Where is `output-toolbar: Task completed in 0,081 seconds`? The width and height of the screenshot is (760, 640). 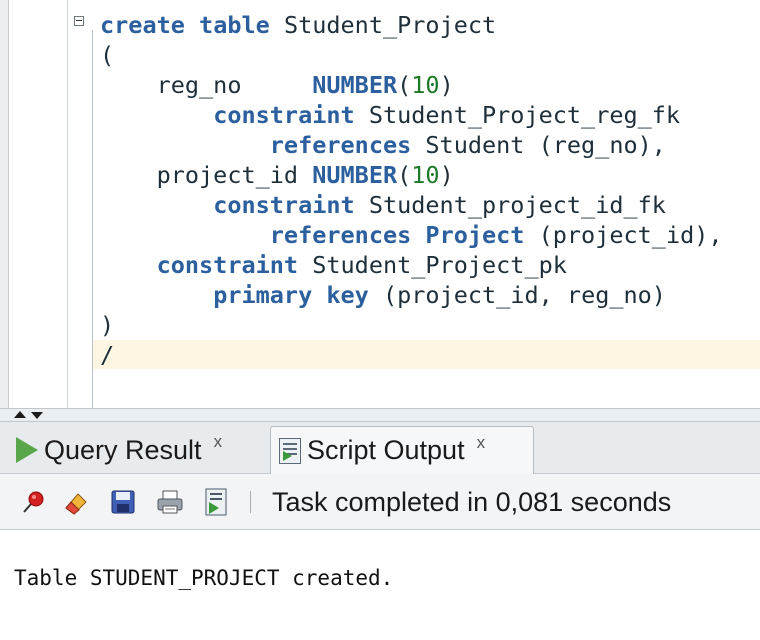 output-toolbar: Task completed in 0,081 seconds is located at coordinates (380, 502).